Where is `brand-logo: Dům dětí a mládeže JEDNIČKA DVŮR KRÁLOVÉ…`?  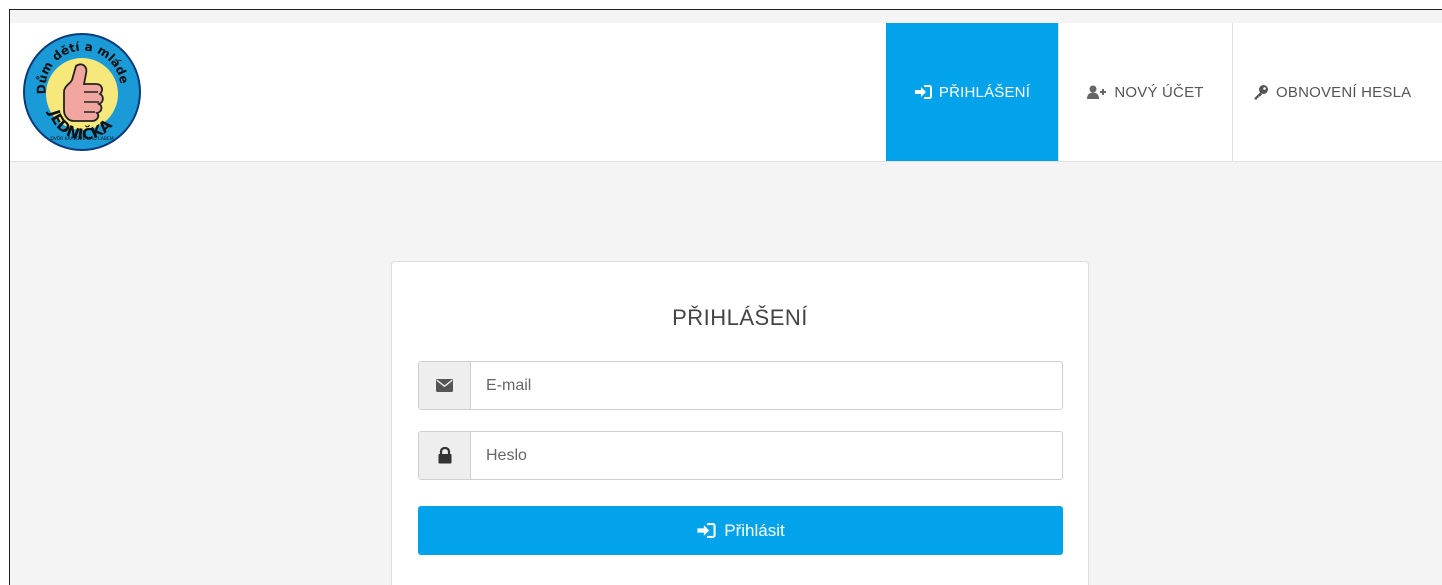
brand-logo: Dům dětí a mládeže JEDNIČKA DVŮR KRÁLOVÉ… is located at coordinates (80, 86).